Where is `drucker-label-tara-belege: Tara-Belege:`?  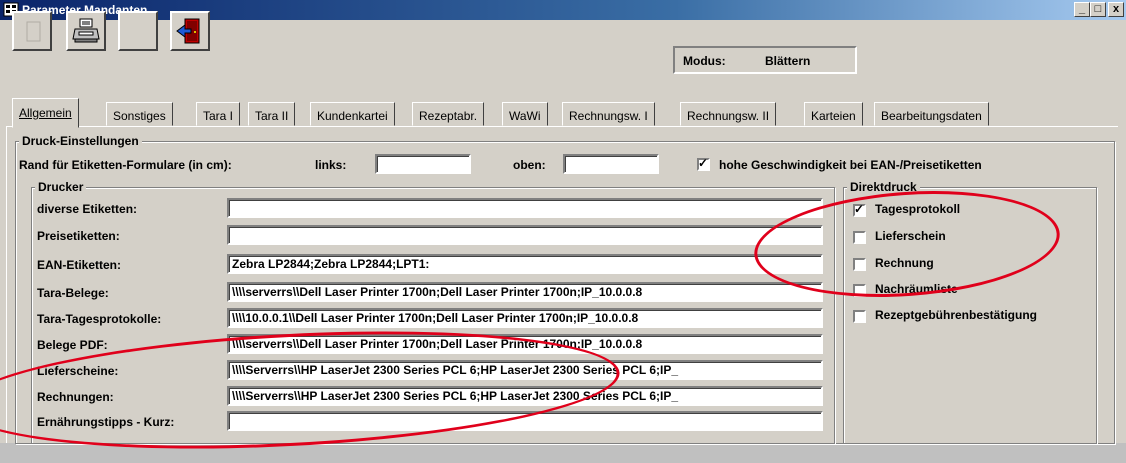
drucker-label-tara-belege: Tara-Belege: is located at coordinates (73, 293).